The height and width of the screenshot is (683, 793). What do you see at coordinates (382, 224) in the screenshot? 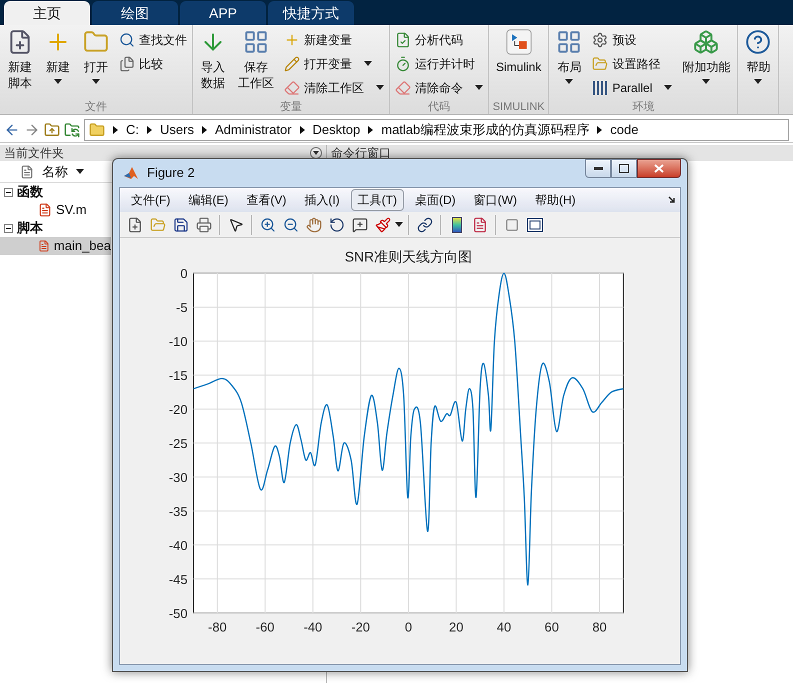
I see `brush-icon` at bounding box center [382, 224].